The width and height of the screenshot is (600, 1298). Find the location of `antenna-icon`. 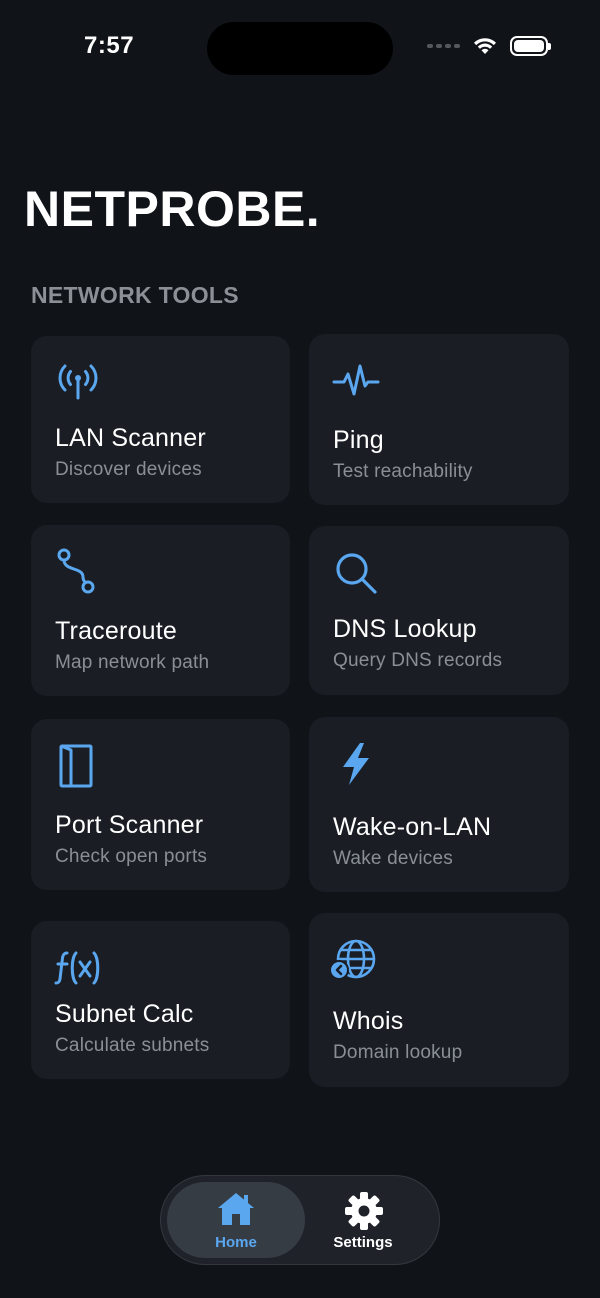

antenna-icon is located at coordinates (78, 383).